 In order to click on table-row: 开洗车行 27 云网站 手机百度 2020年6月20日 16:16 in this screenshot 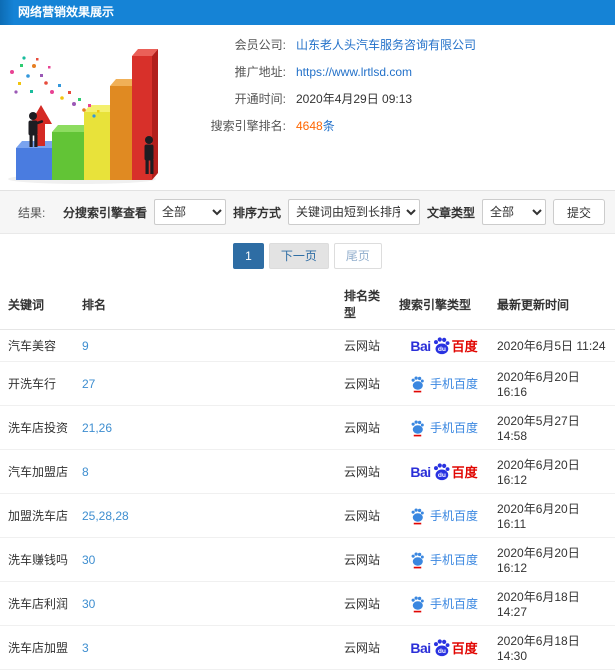, I will do `click(307, 383)`.